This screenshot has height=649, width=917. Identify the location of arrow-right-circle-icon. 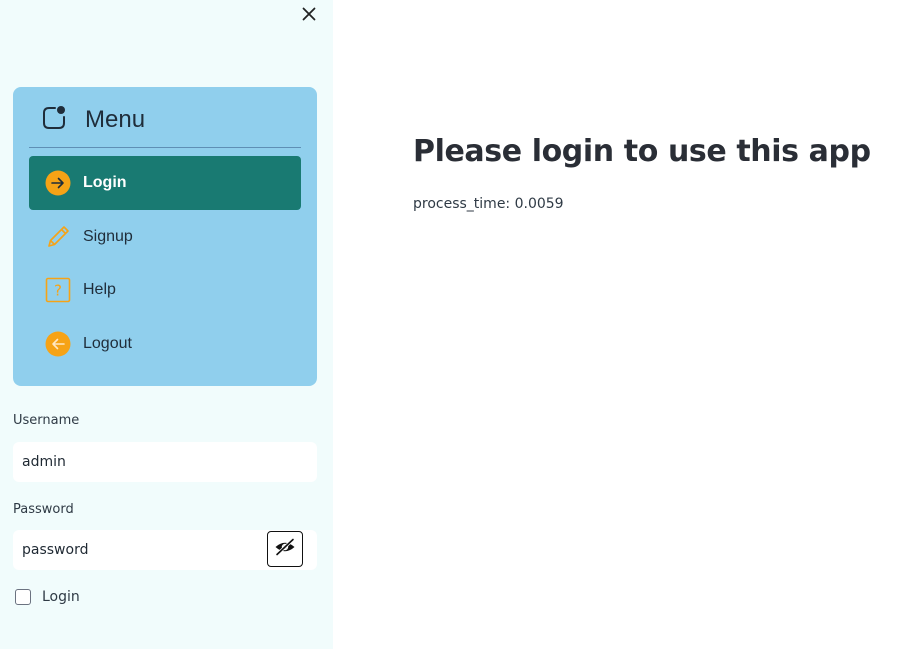
(58, 183).